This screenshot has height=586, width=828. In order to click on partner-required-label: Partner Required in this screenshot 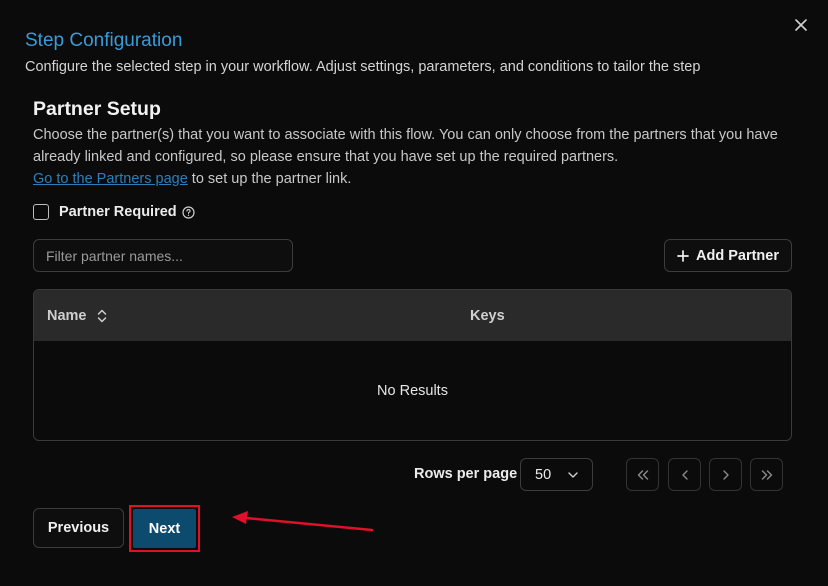, I will do `click(118, 212)`.